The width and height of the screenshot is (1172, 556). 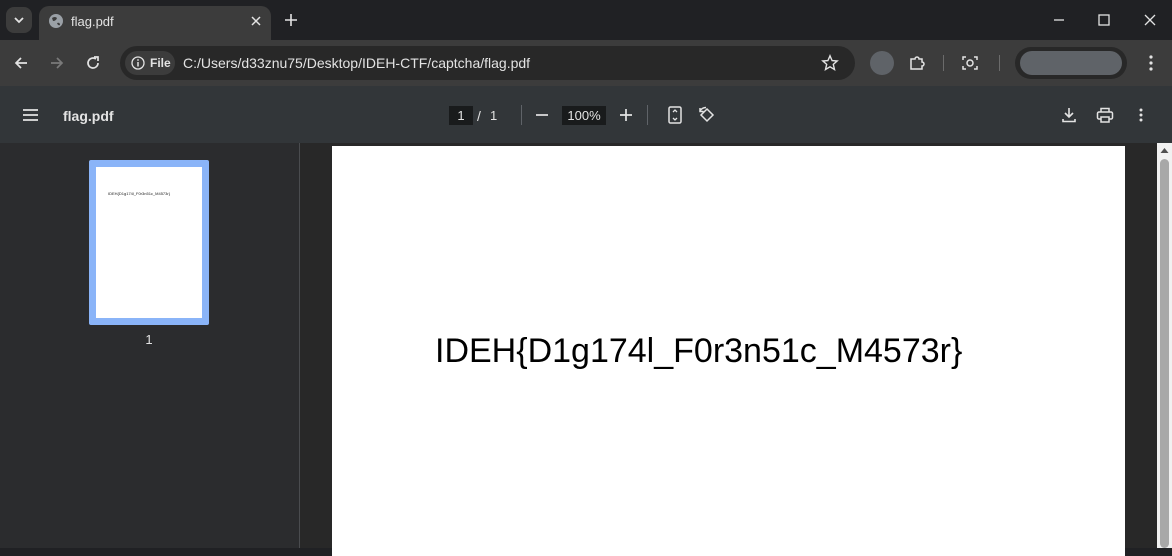 I want to click on close-window-button, so click(x=1150, y=20).